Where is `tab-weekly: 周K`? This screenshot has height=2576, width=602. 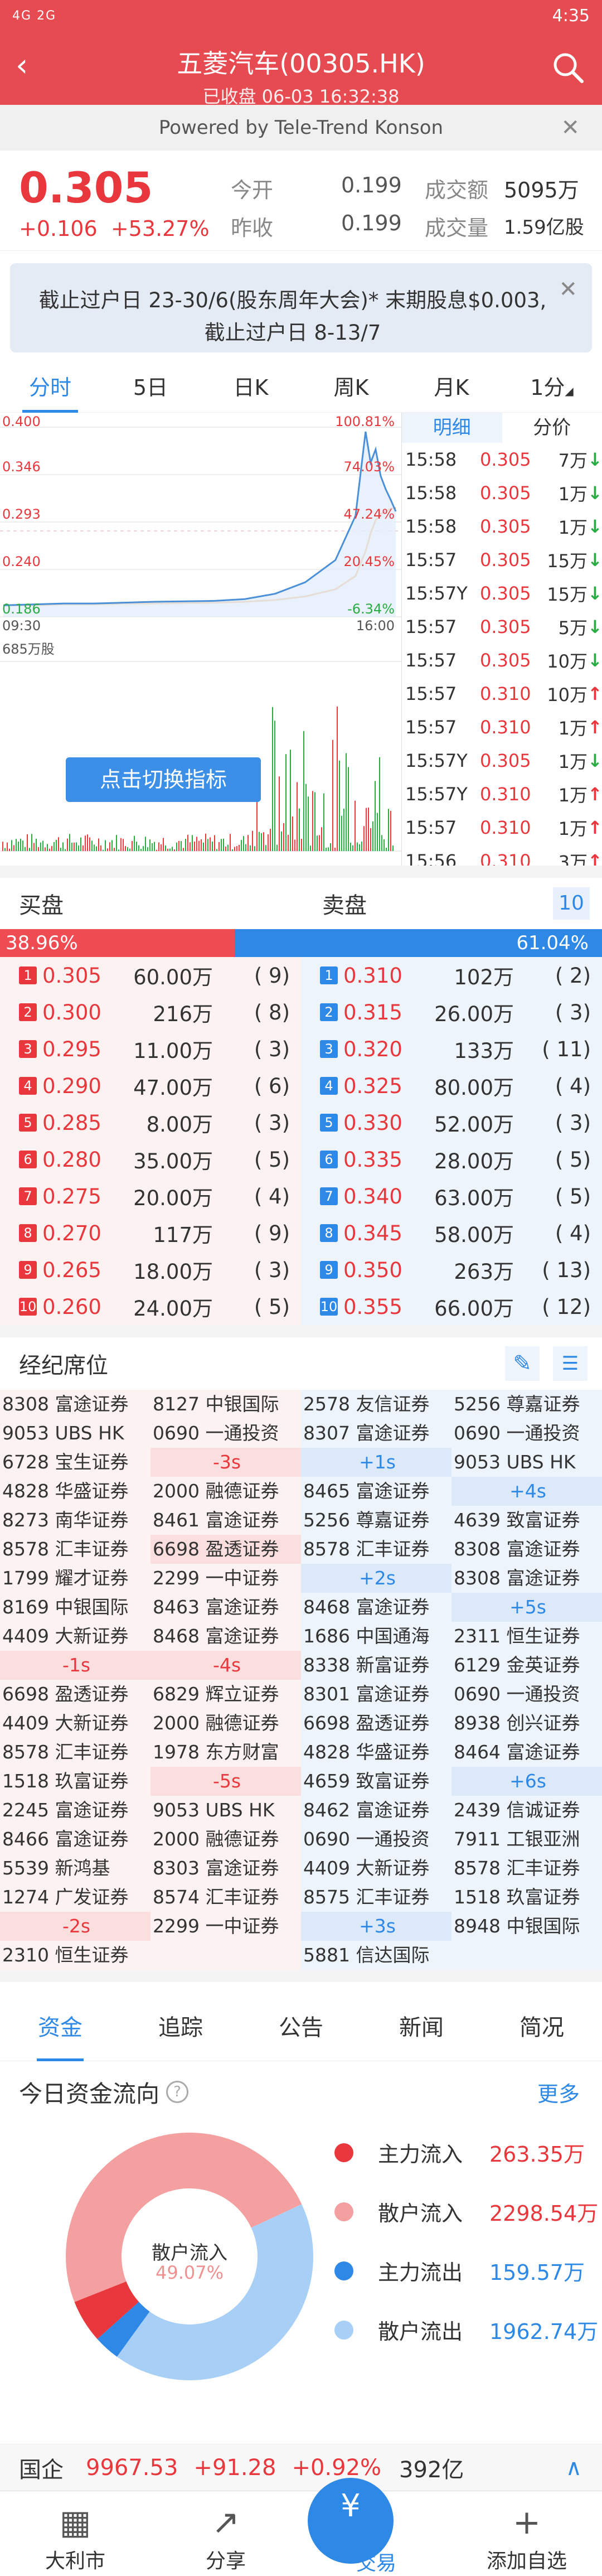 tab-weekly: 周K is located at coordinates (351, 388).